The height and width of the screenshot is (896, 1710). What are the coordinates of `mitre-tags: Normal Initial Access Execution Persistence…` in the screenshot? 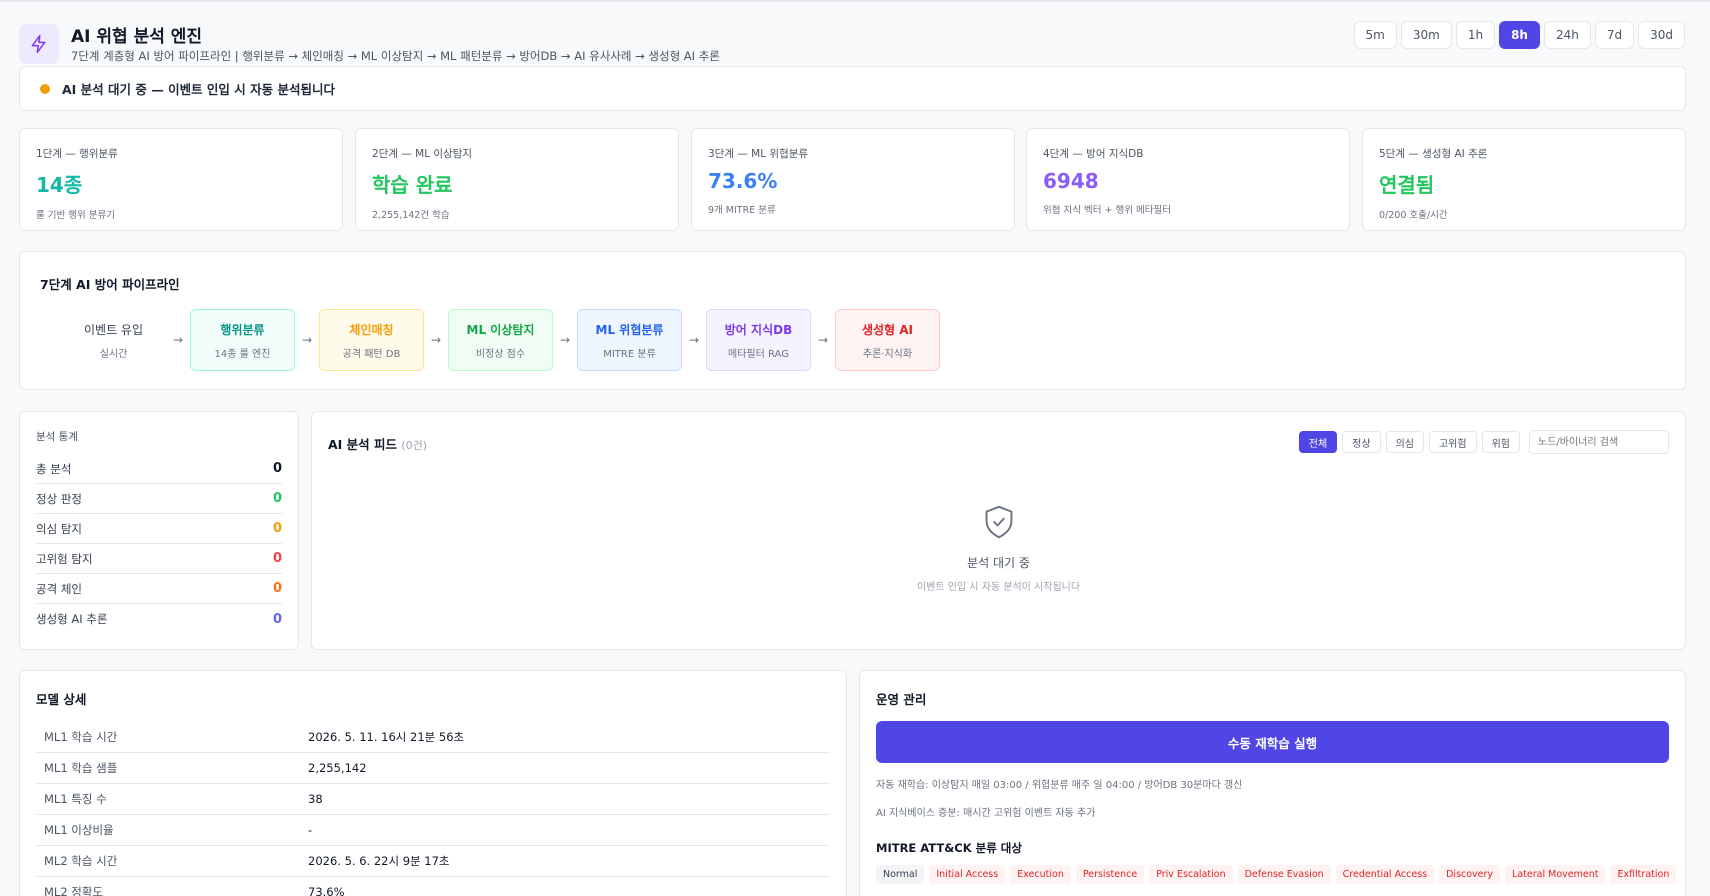 It's located at (1276, 874).